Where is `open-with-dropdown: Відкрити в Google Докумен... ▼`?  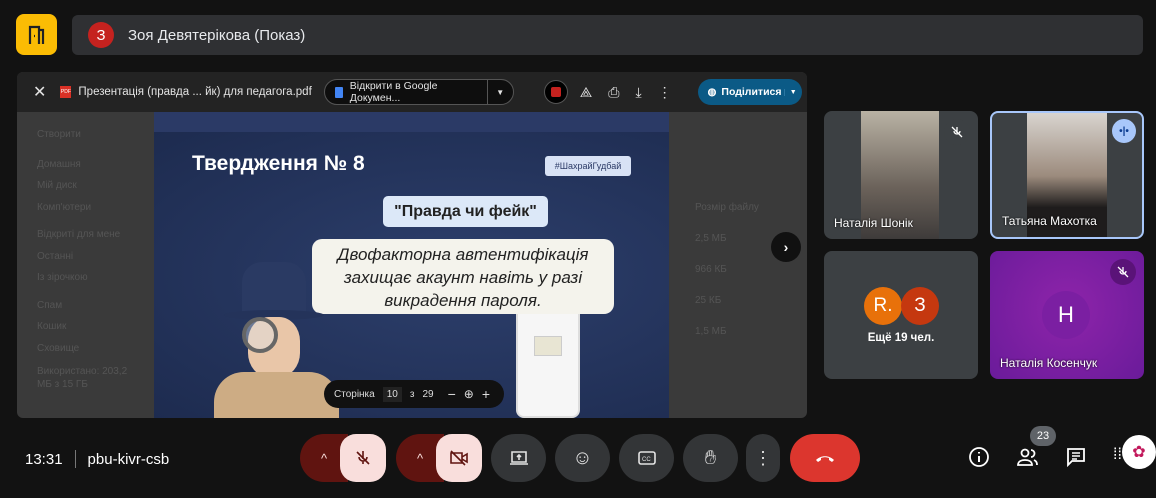 open-with-dropdown: Відкрити в Google Докумен... ▼ is located at coordinates (418, 92).